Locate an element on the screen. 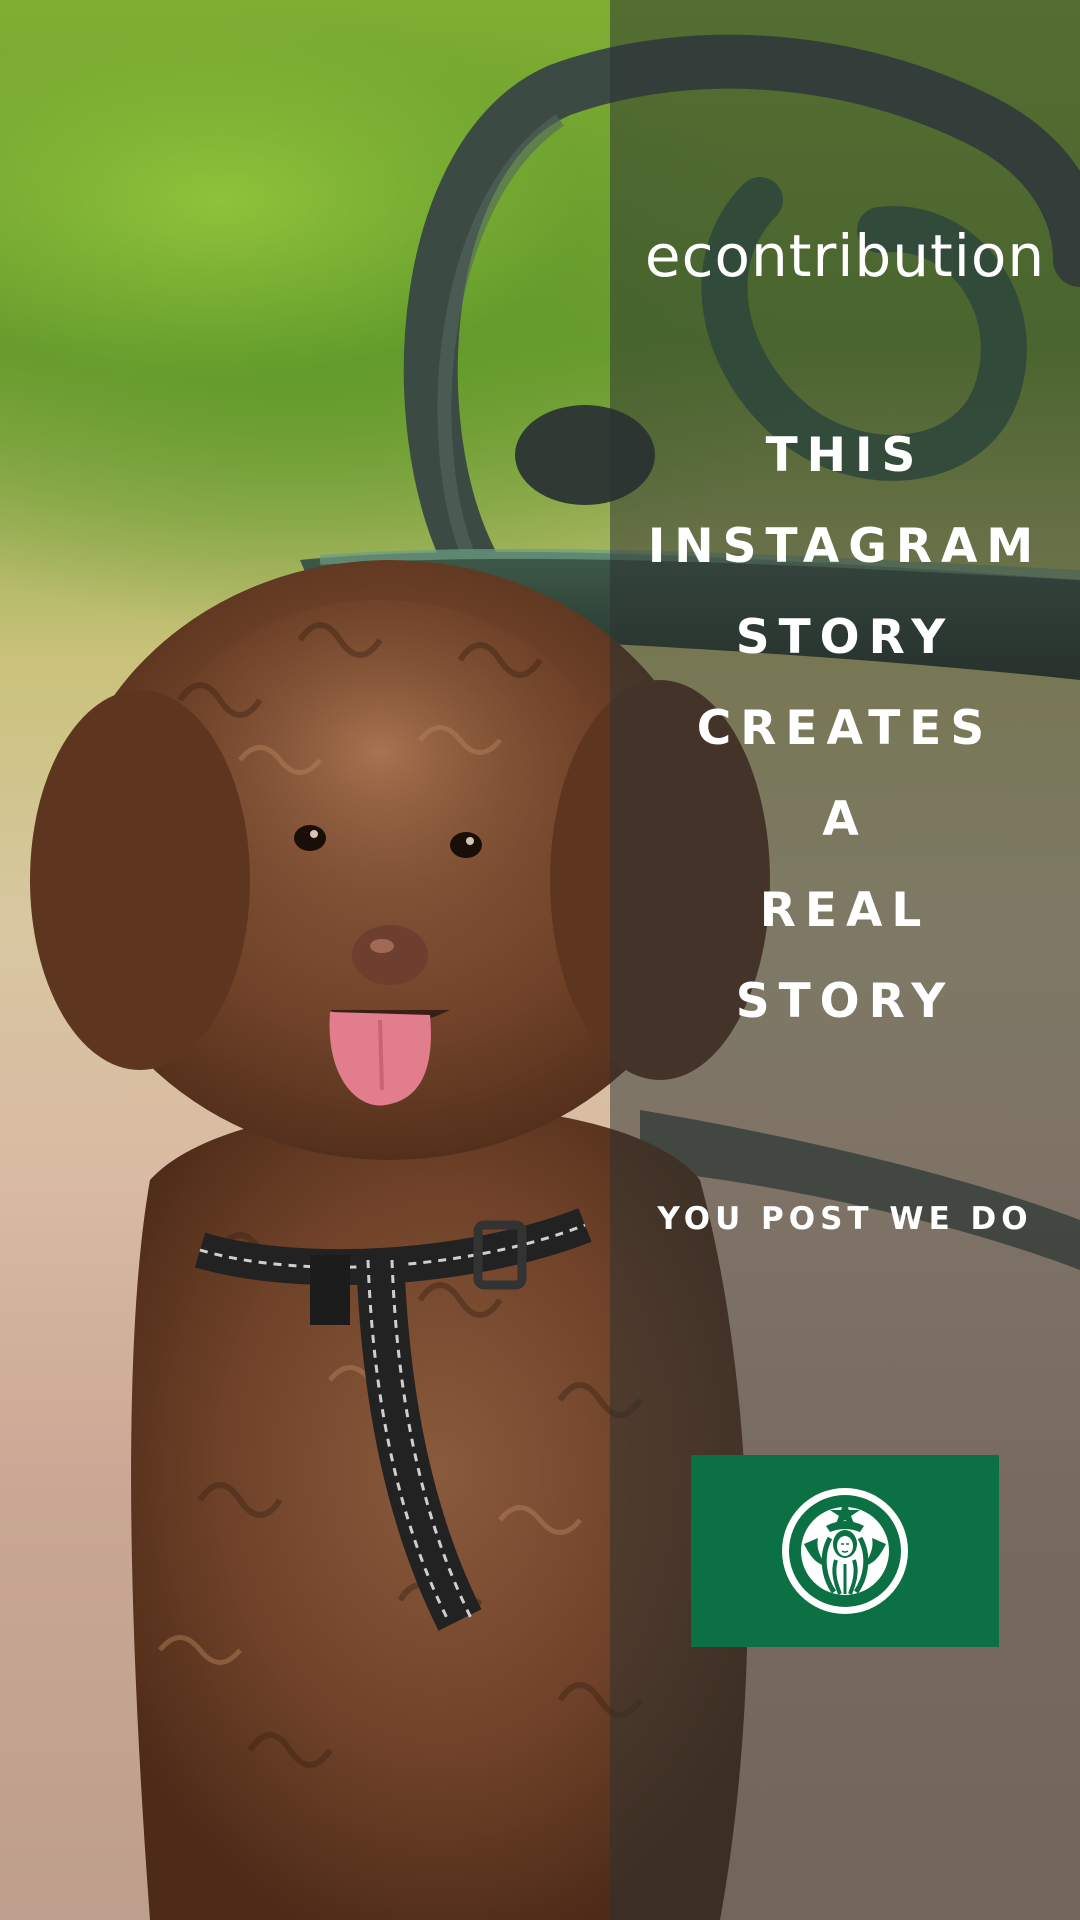  tagline: YOU POST WE DO is located at coordinates (845, 1219).